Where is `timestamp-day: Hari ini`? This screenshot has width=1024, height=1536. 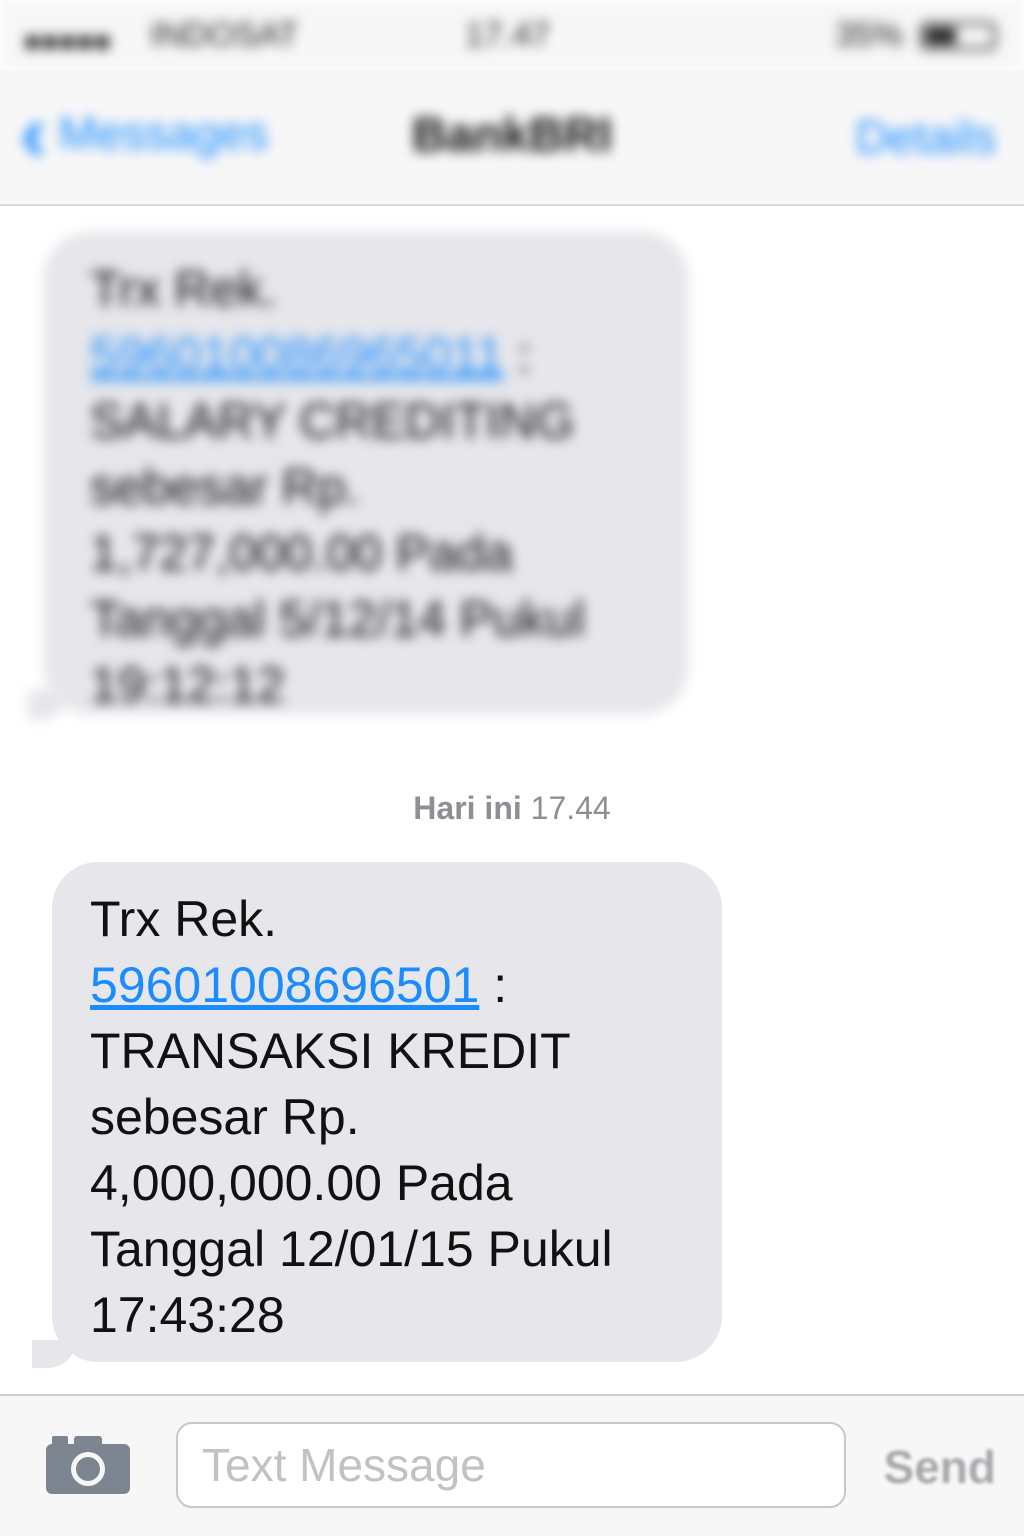 timestamp-day: Hari ini is located at coordinates (467, 808).